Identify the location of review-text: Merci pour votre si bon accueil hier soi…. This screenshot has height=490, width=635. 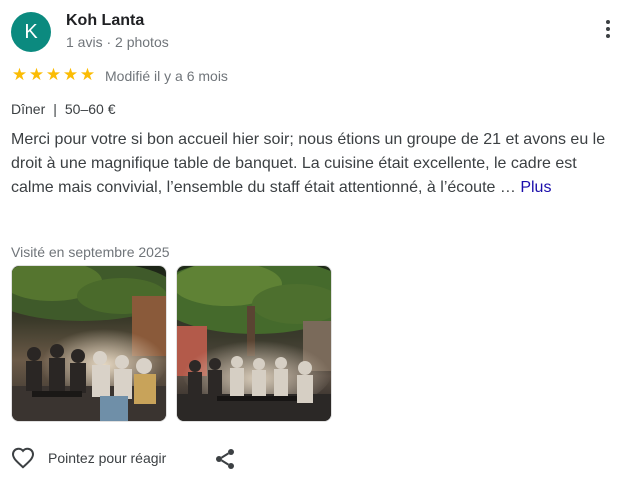
(317, 164).